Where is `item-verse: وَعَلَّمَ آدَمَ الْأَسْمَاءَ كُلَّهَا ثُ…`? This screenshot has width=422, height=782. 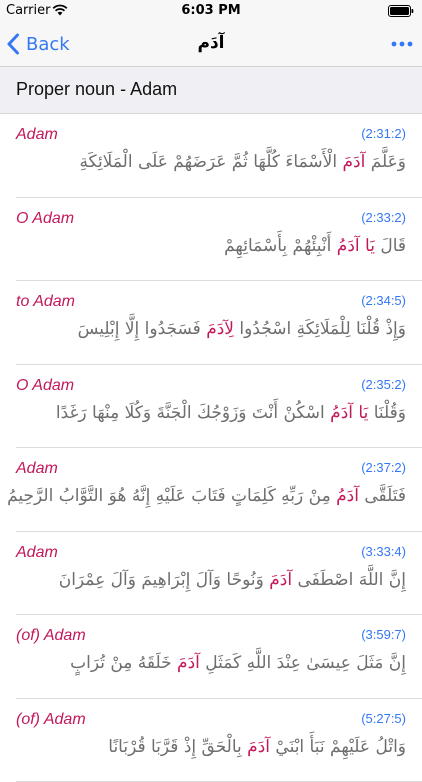
item-verse: وَعَلَّمَ آدَمَ الْأَسْمَاءَ كُلَّهَا ثُ… is located at coordinates (242, 162).